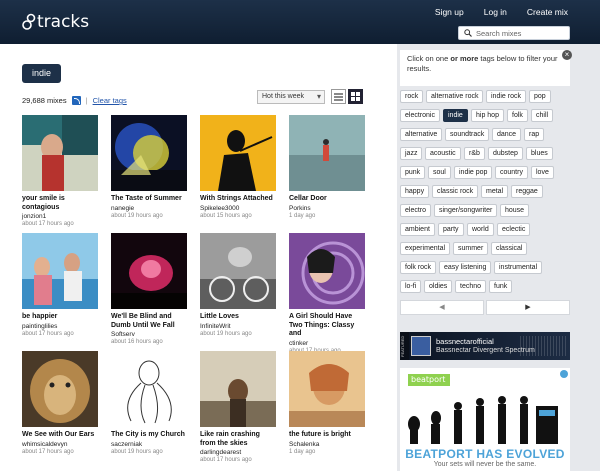  I want to click on tag-button: reggae, so click(527, 191).